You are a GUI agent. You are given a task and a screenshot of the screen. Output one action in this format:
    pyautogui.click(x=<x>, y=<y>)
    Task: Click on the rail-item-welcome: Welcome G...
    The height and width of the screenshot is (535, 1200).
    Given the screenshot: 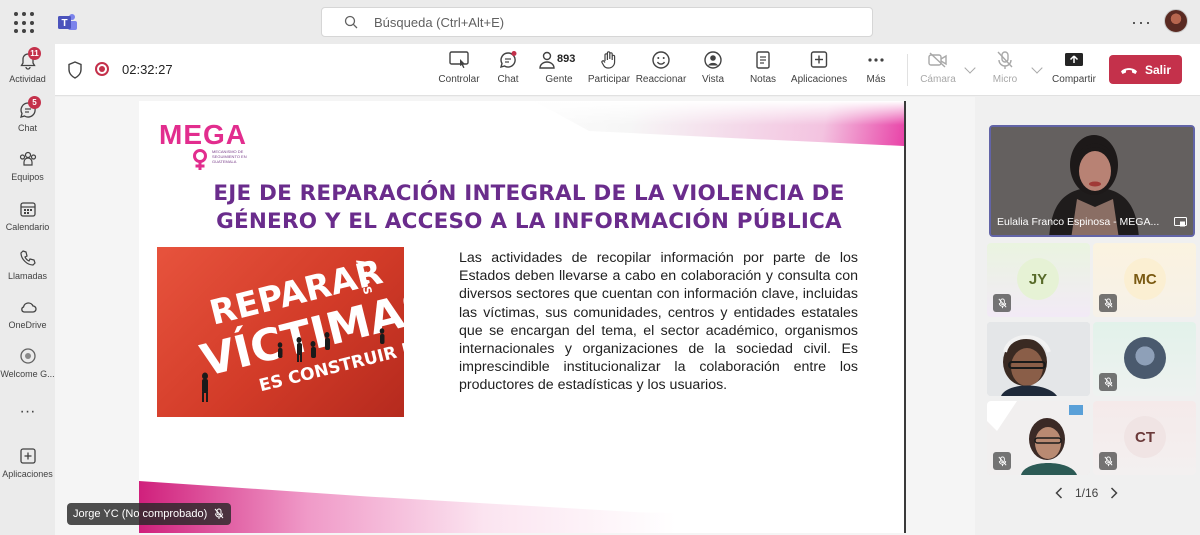 What is the action you would take?
    pyautogui.click(x=27, y=362)
    